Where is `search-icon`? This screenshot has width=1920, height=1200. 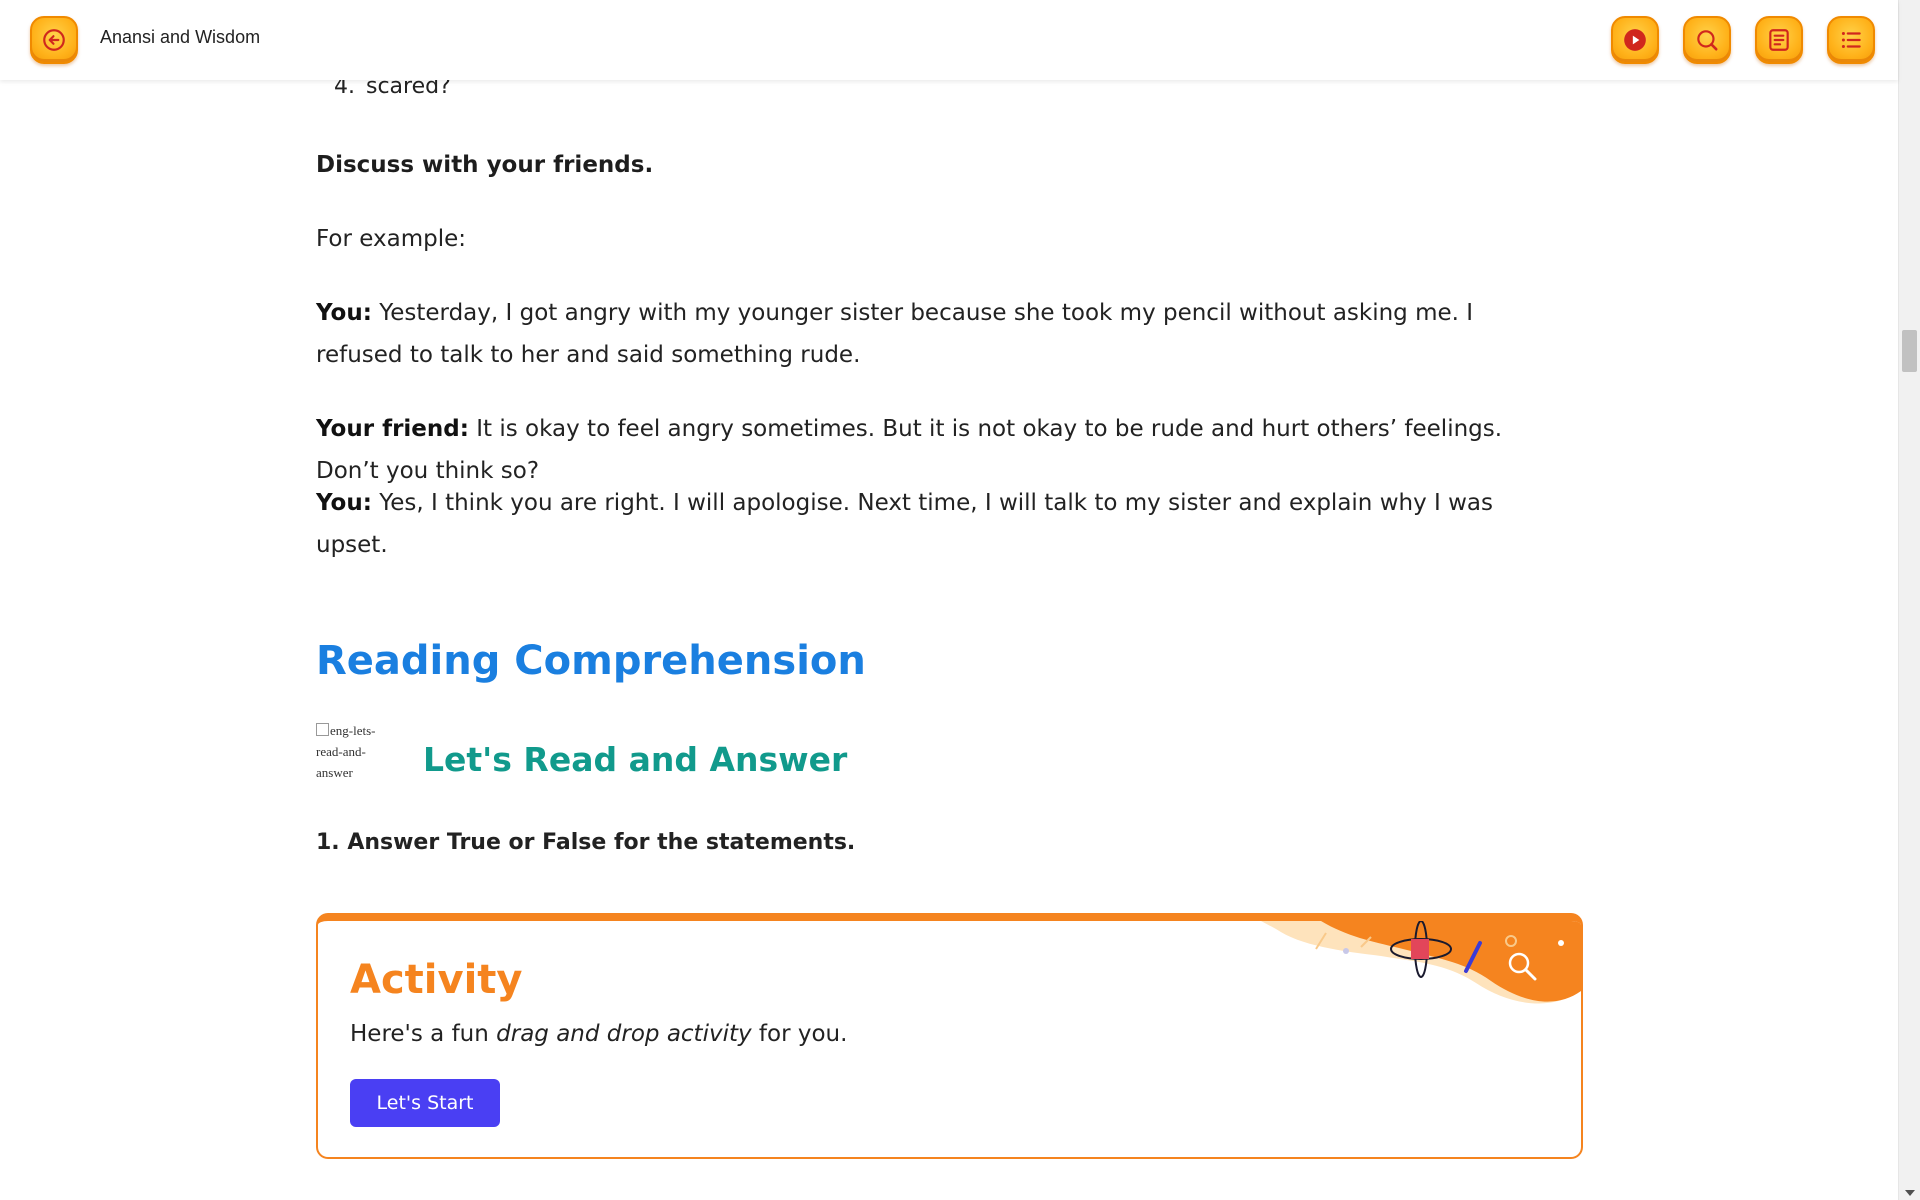 search-icon is located at coordinates (1707, 40).